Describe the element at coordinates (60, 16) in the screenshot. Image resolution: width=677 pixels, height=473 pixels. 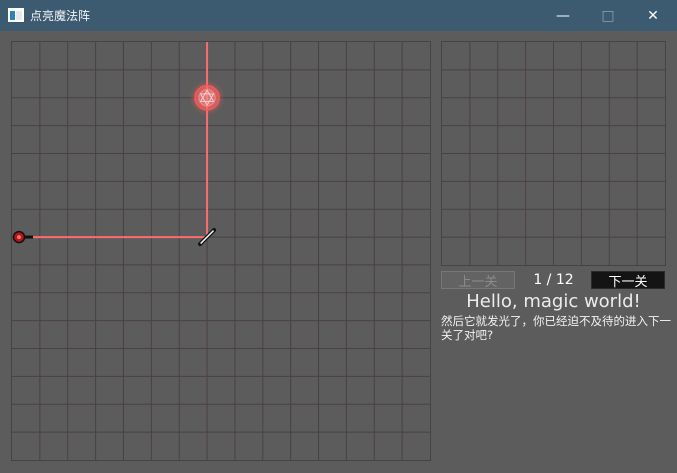
I see `window-title: 点亮魔法阵` at that location.